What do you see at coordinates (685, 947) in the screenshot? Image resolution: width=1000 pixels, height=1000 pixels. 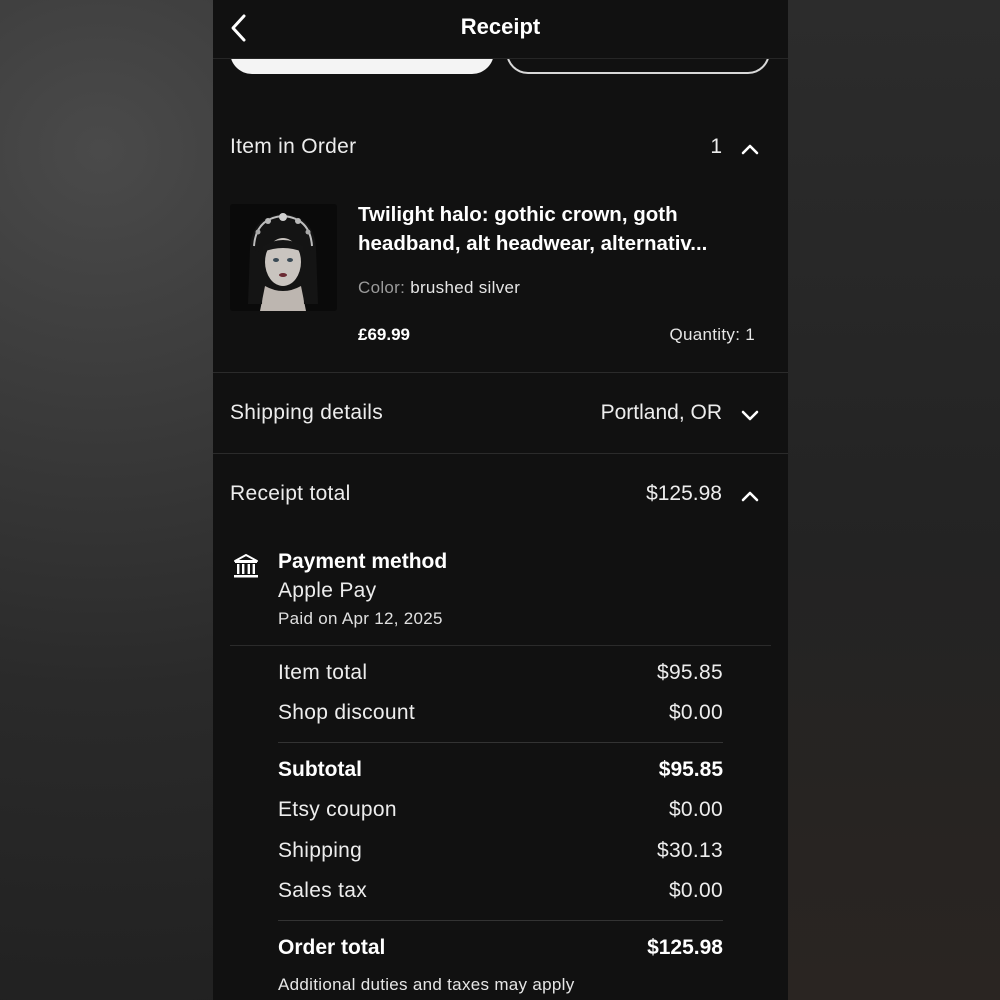 I see `order-total-value: $125.98` at bounding box center [685, 947].